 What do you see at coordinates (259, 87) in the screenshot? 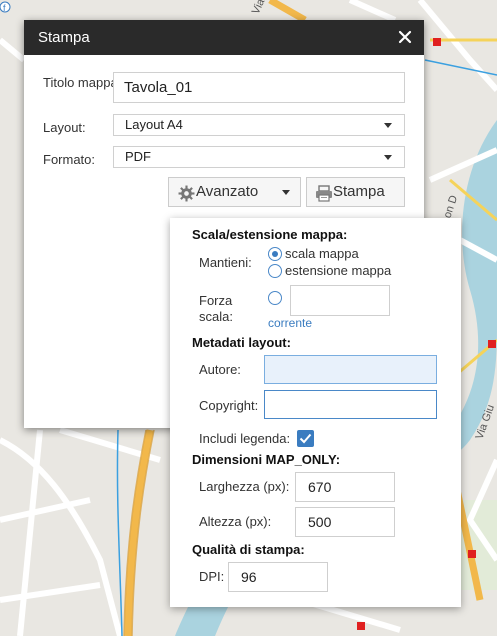
I see `title-input: Tavola_01` at bounding box center [259, 87].